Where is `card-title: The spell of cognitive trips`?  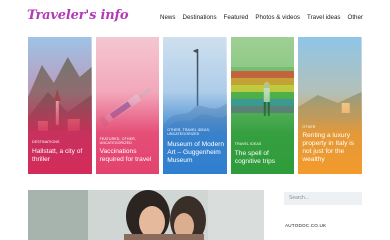 card-title: The spell of cognitive trips is located at coordinates (264, 158).